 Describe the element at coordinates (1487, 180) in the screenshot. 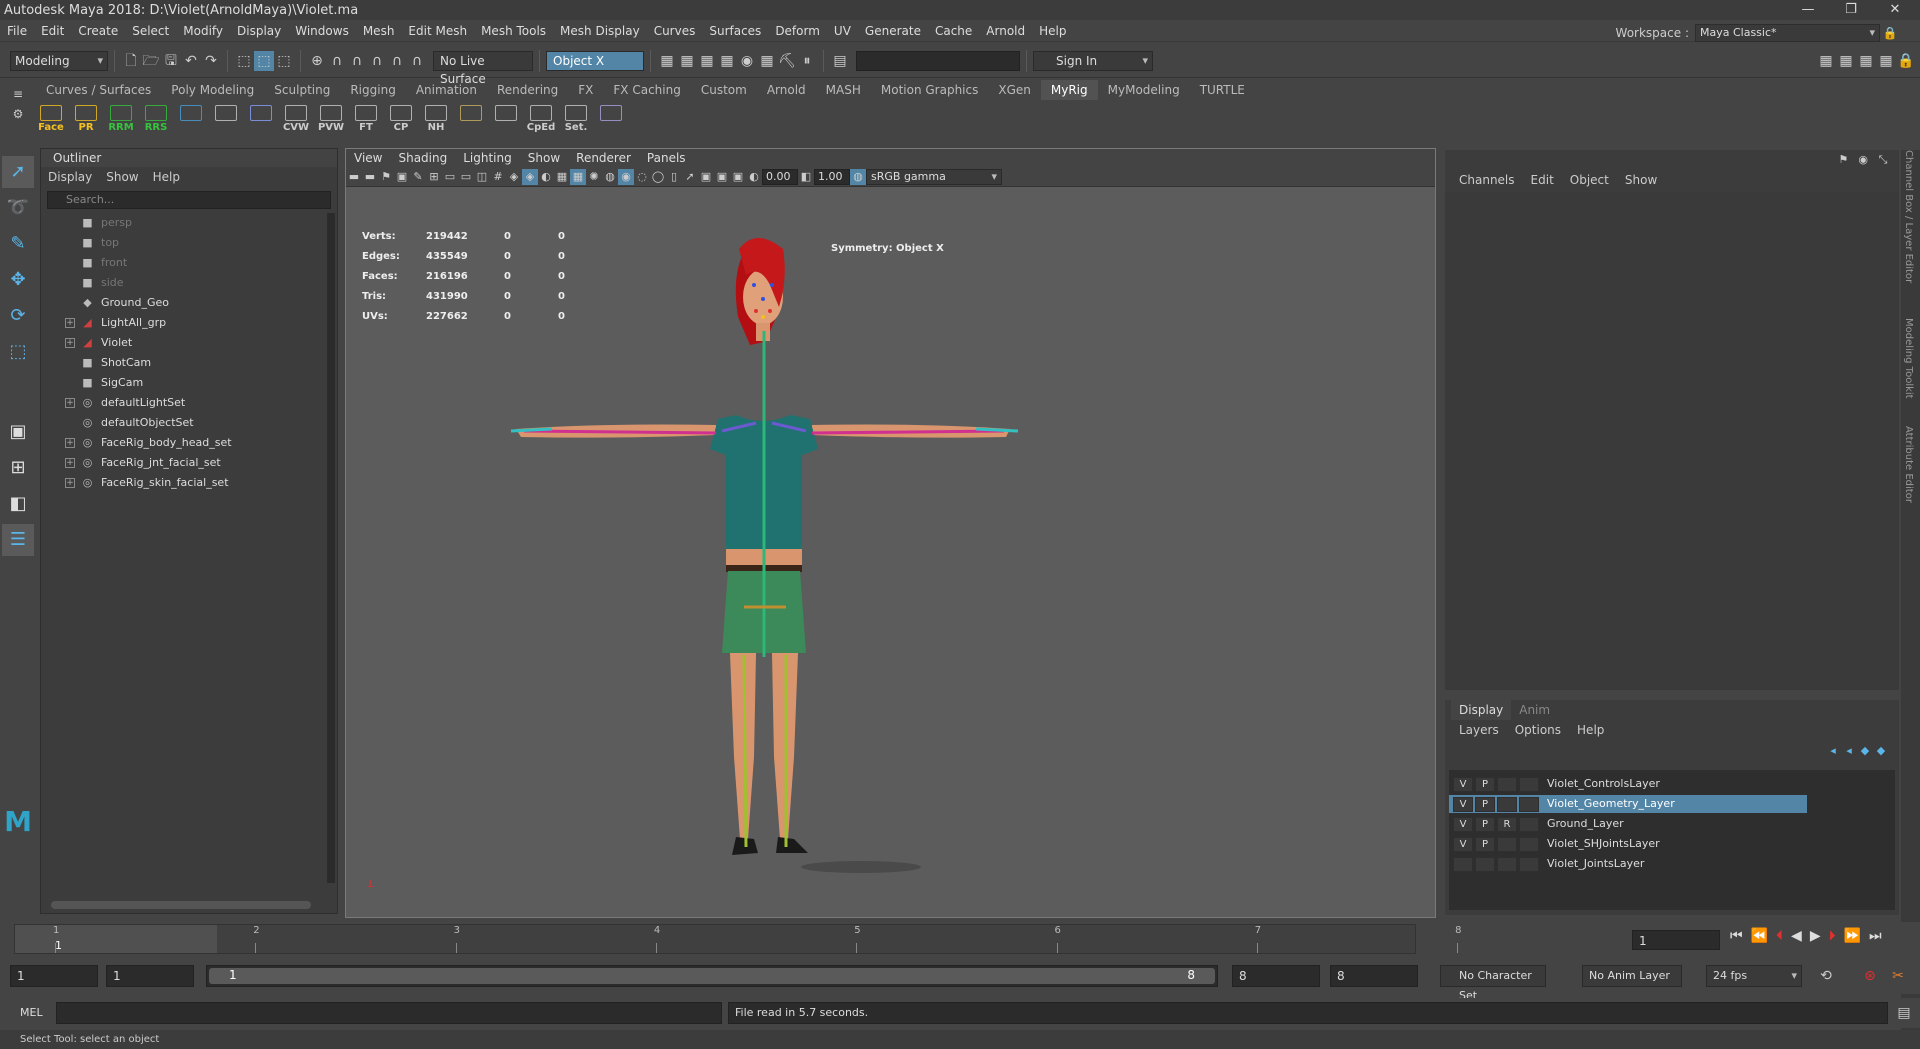

I see `channel-menu-channels: Channels` at that location.